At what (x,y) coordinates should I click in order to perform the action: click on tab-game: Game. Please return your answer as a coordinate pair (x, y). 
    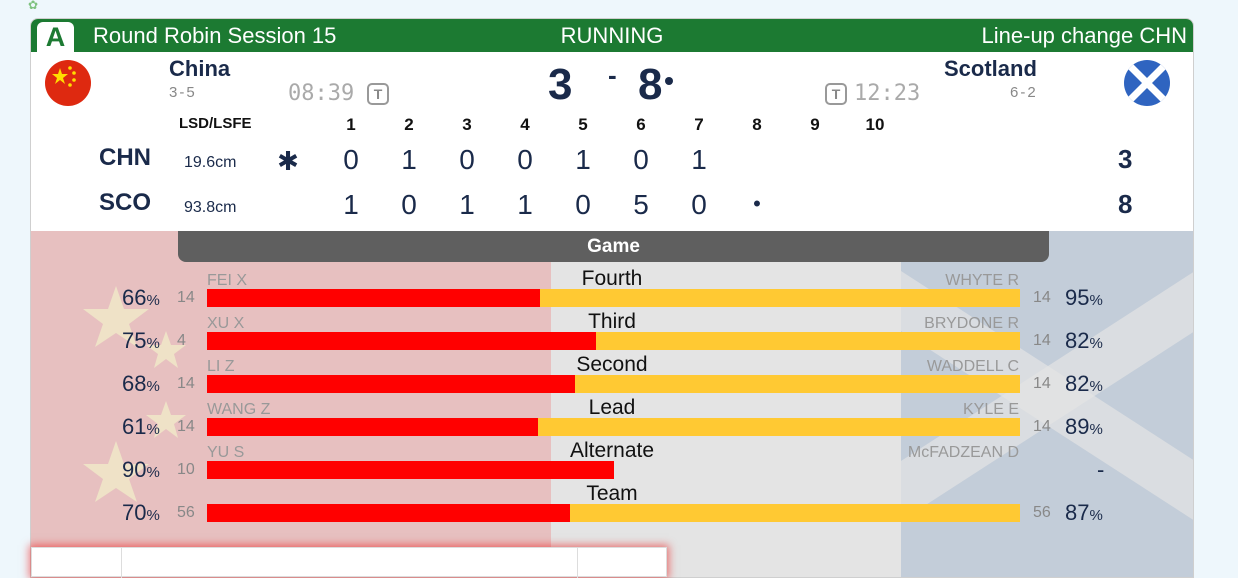
    Looking at the image, I should click on (613, 246).